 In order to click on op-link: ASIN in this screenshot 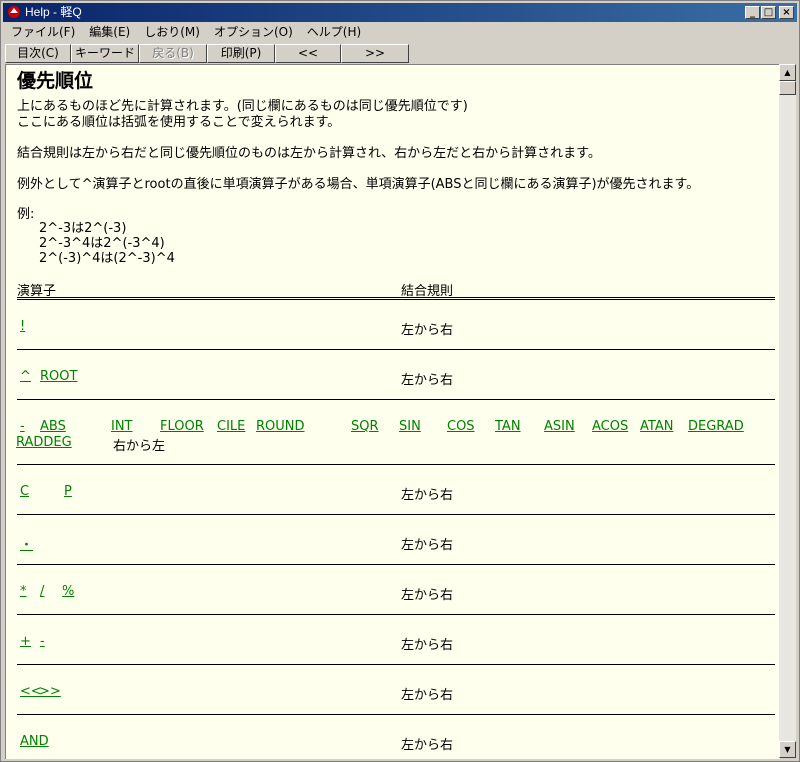, I will do `click(559, 426)`.